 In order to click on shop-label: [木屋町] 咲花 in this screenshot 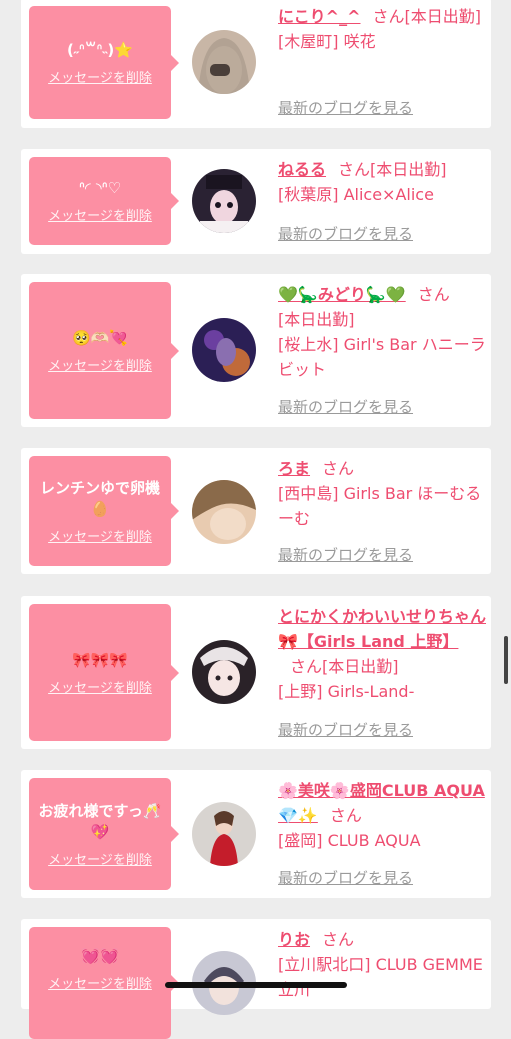, I will do `click(327, 41)`.